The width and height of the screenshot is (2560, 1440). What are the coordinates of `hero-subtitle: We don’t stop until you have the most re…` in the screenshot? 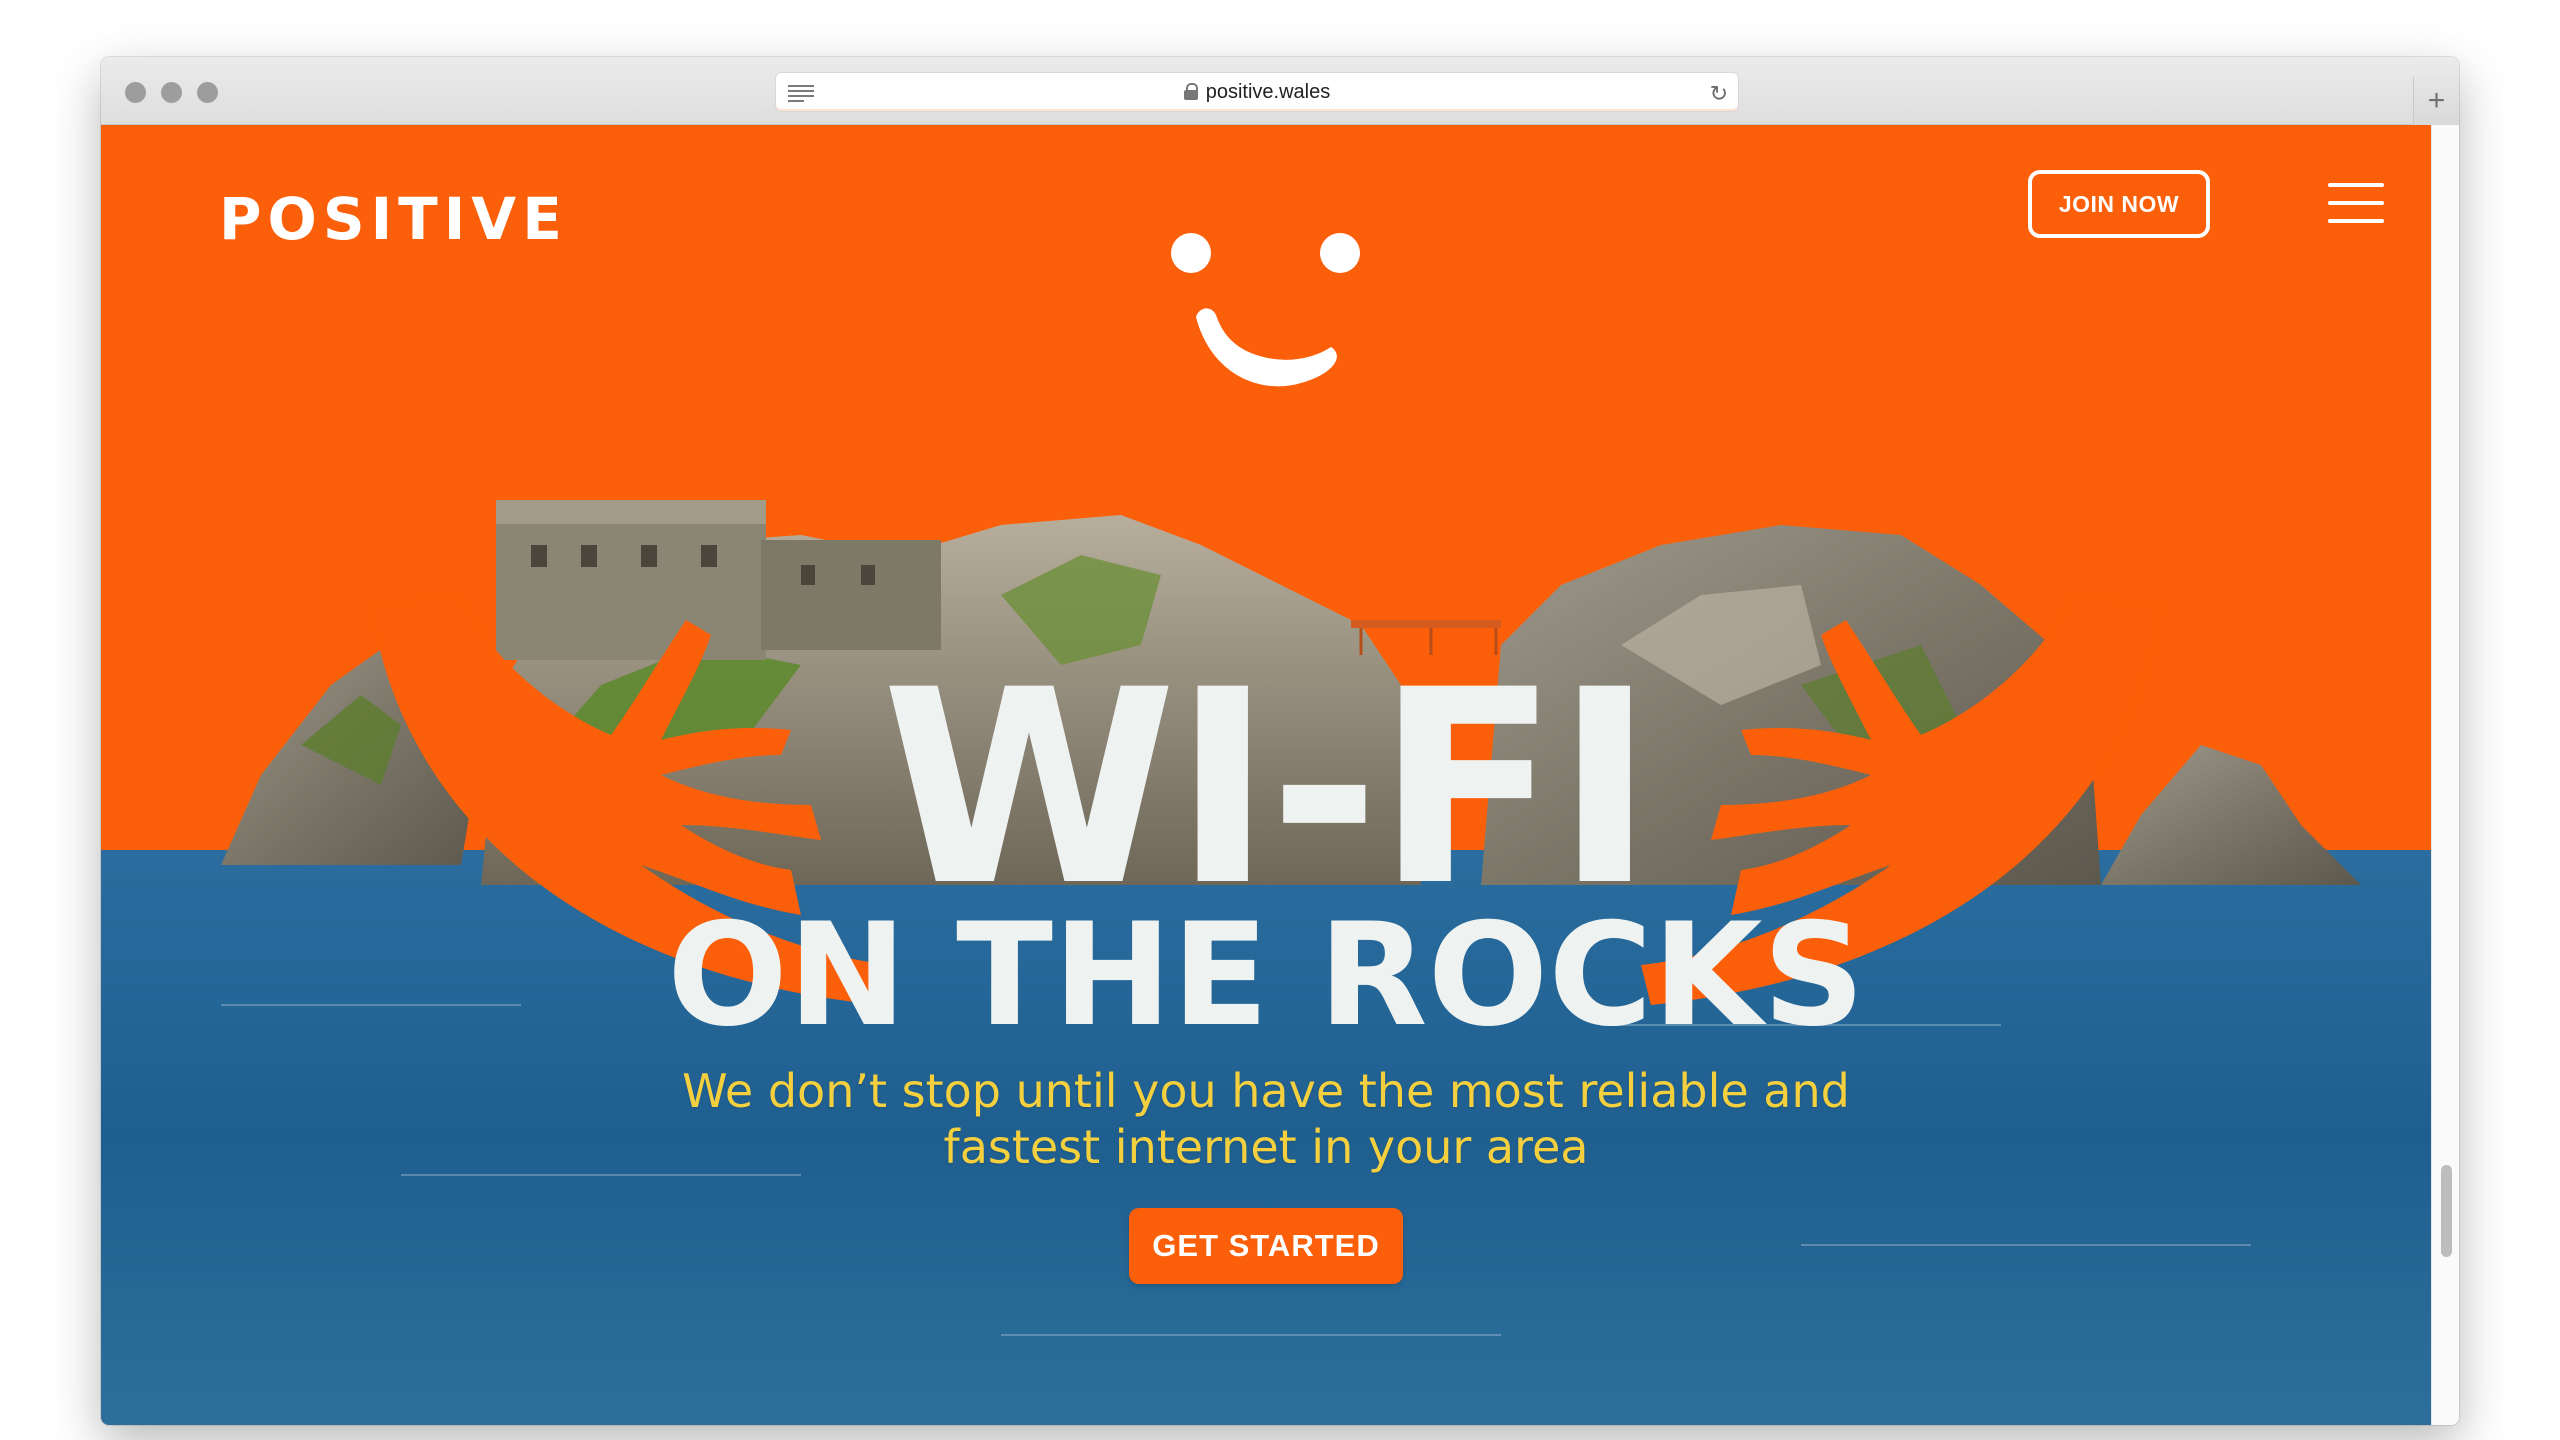 It's located at (1266, 1119).